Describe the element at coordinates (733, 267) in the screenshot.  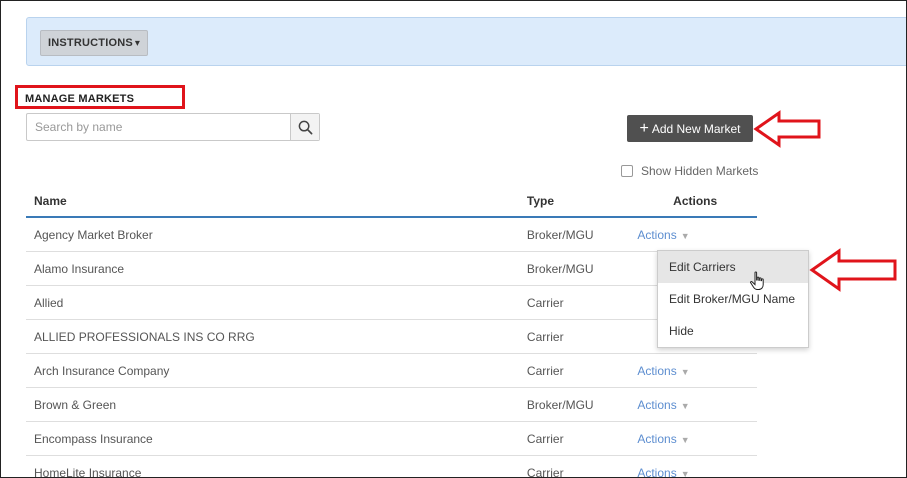
I see `menu-item-edit-carriers: Edit Carriers` at that location.